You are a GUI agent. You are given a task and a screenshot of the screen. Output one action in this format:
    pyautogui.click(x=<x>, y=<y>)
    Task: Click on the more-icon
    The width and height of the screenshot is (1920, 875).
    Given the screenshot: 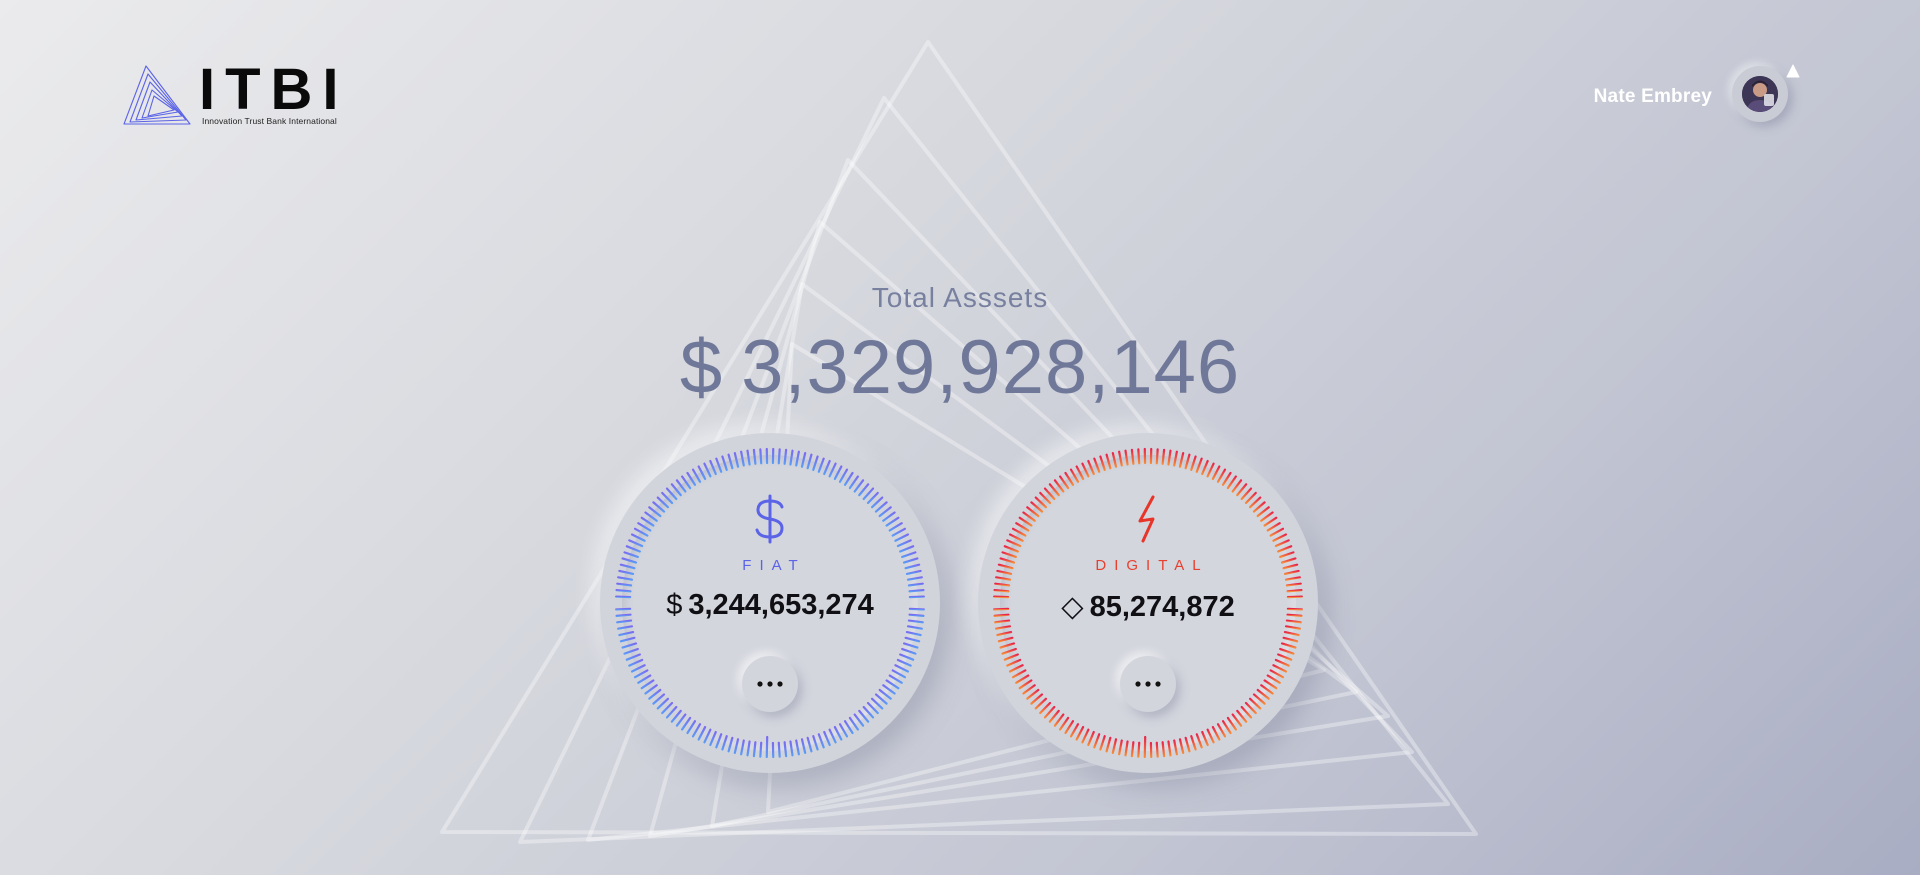 What is the action you would take?
    pyautogui.click(x=1148, y=684)
    